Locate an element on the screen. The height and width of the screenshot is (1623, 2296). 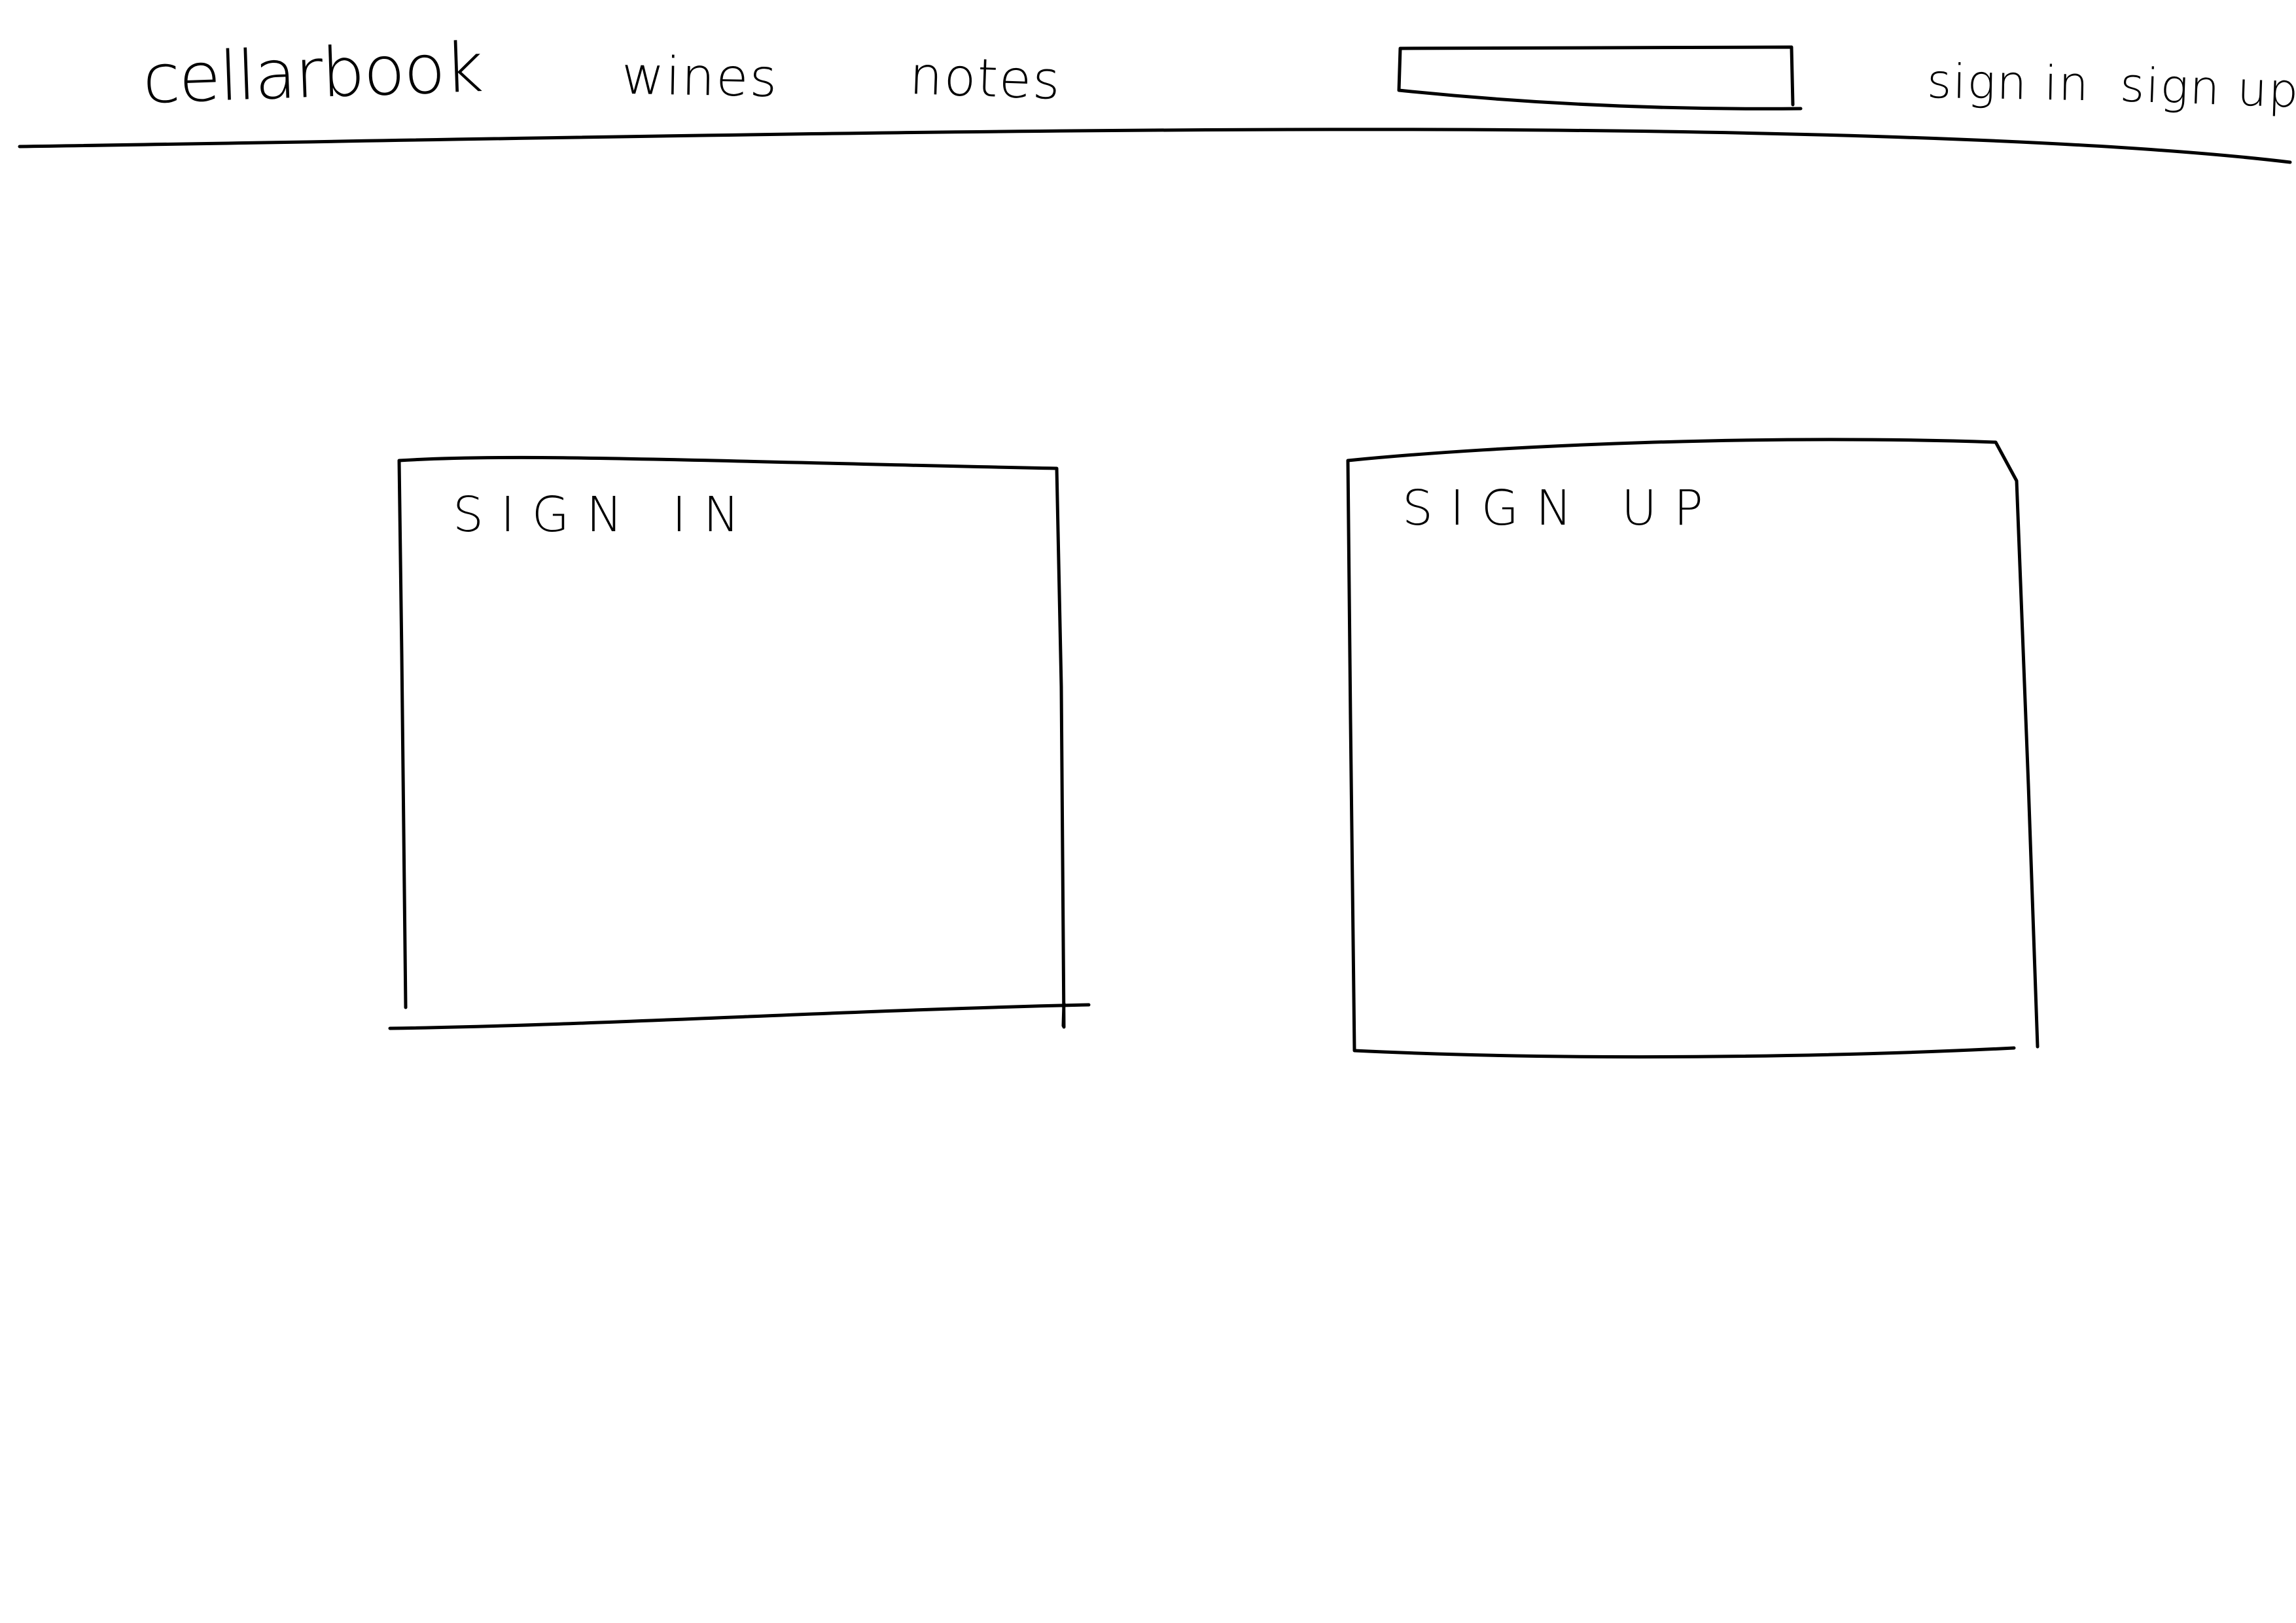
nav-link-notes: notes is located at coordinates (985, 78).